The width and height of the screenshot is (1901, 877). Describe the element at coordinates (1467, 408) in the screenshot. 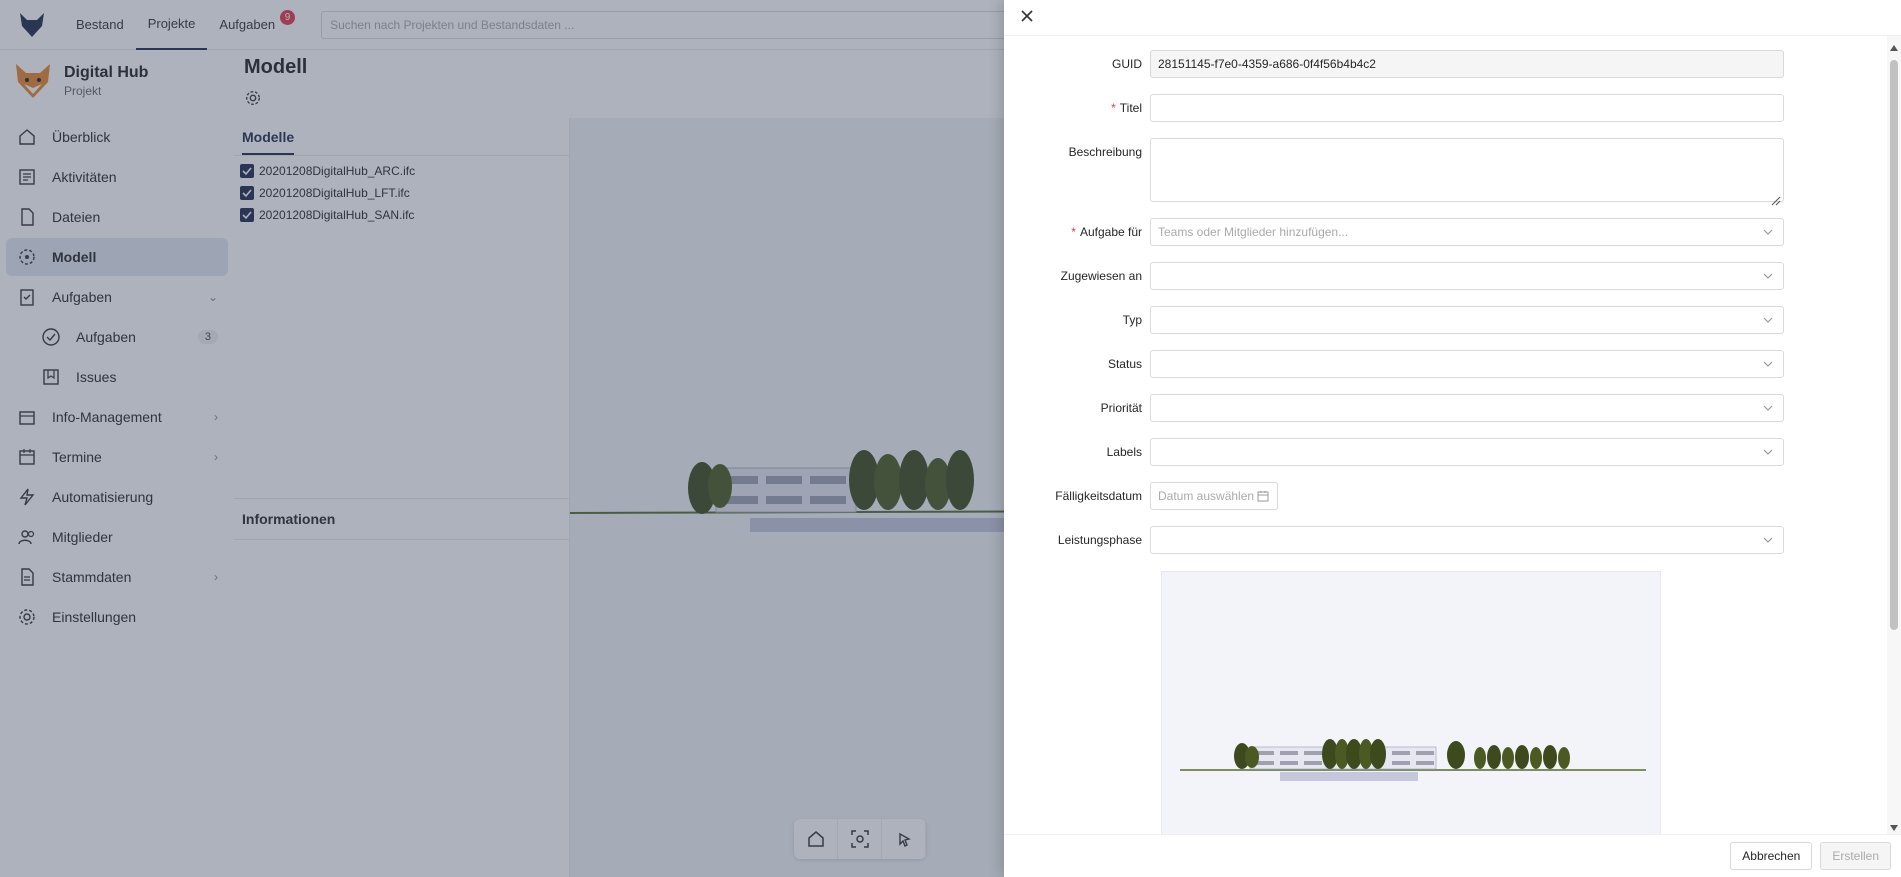

I see `priority-select` at that location.